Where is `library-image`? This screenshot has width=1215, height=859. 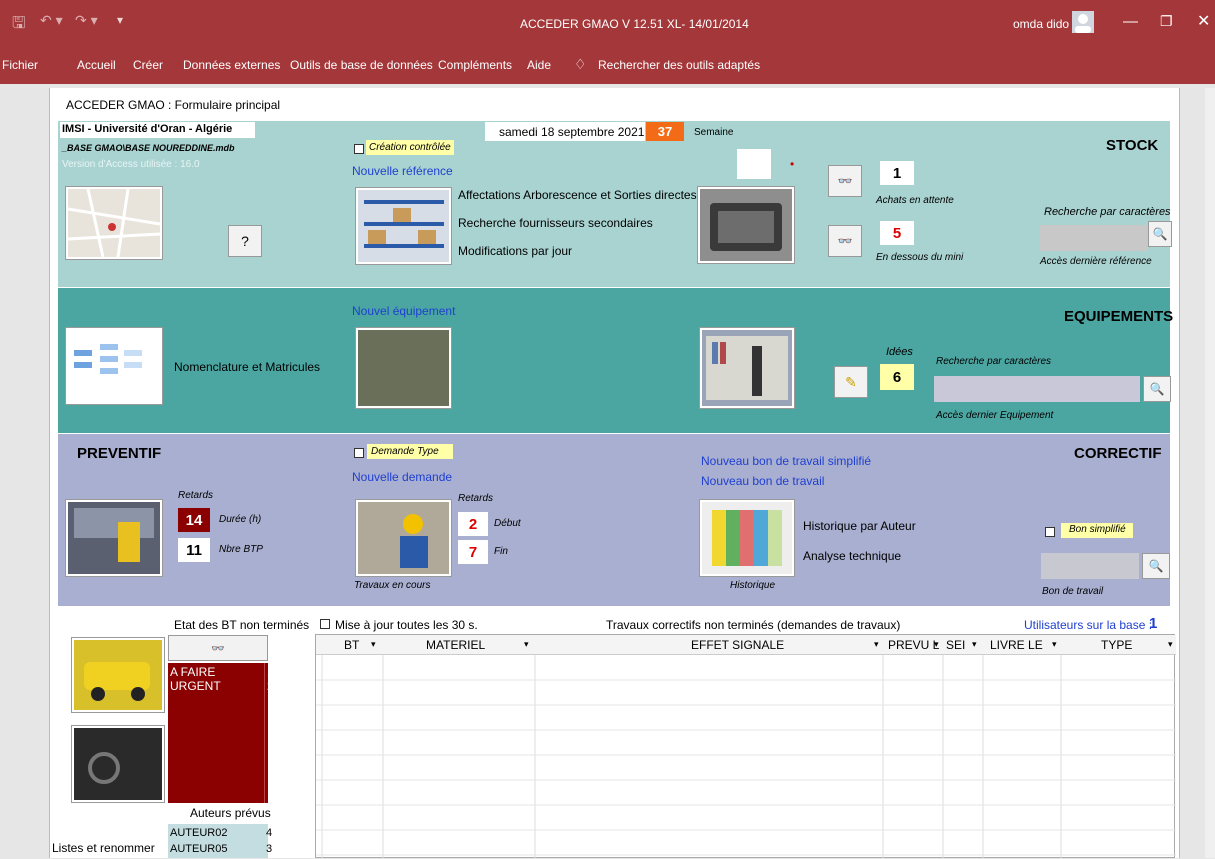
library-image is located at coordinates (747, 368).